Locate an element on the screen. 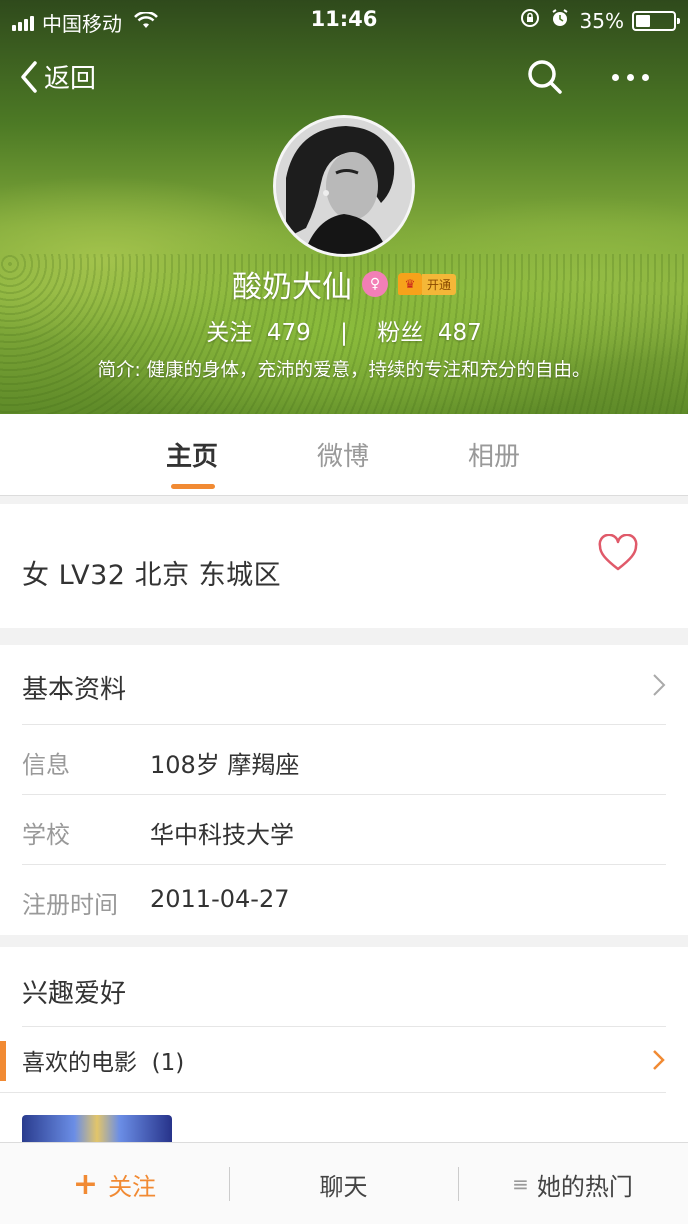 This screenshot has height=1224, width=688. fans-label: 粉丝 is located at coordinates (400, 333).